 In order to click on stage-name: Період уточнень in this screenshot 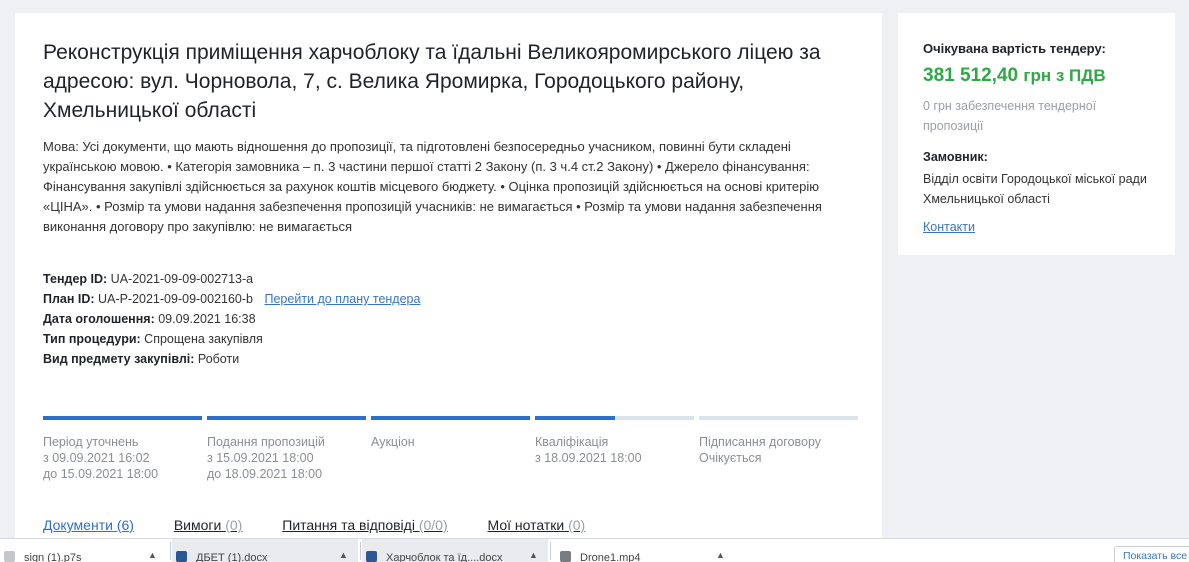, I will do `click(91, 442)`.